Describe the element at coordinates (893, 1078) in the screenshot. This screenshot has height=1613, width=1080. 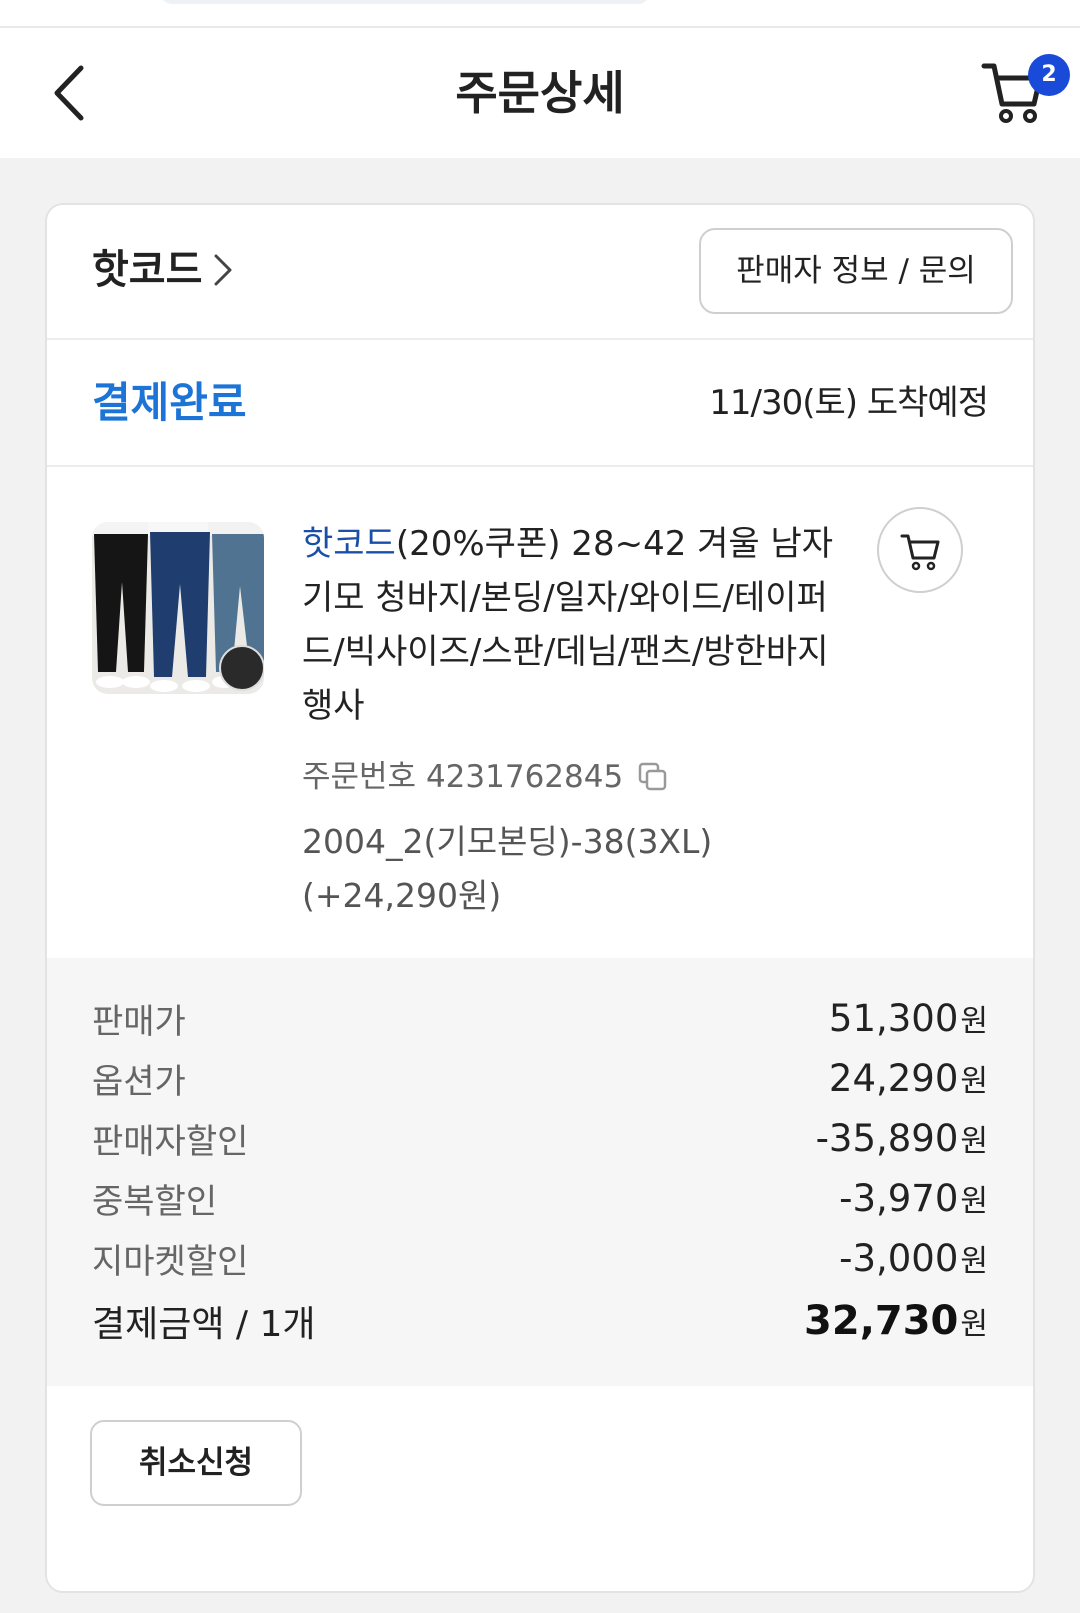
I see `price-value: 24,290` at that location.